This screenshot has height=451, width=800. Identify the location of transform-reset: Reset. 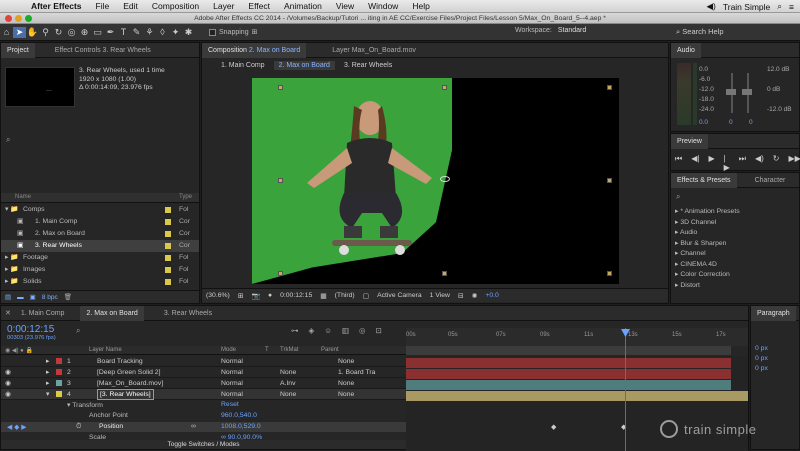
(230, 404).